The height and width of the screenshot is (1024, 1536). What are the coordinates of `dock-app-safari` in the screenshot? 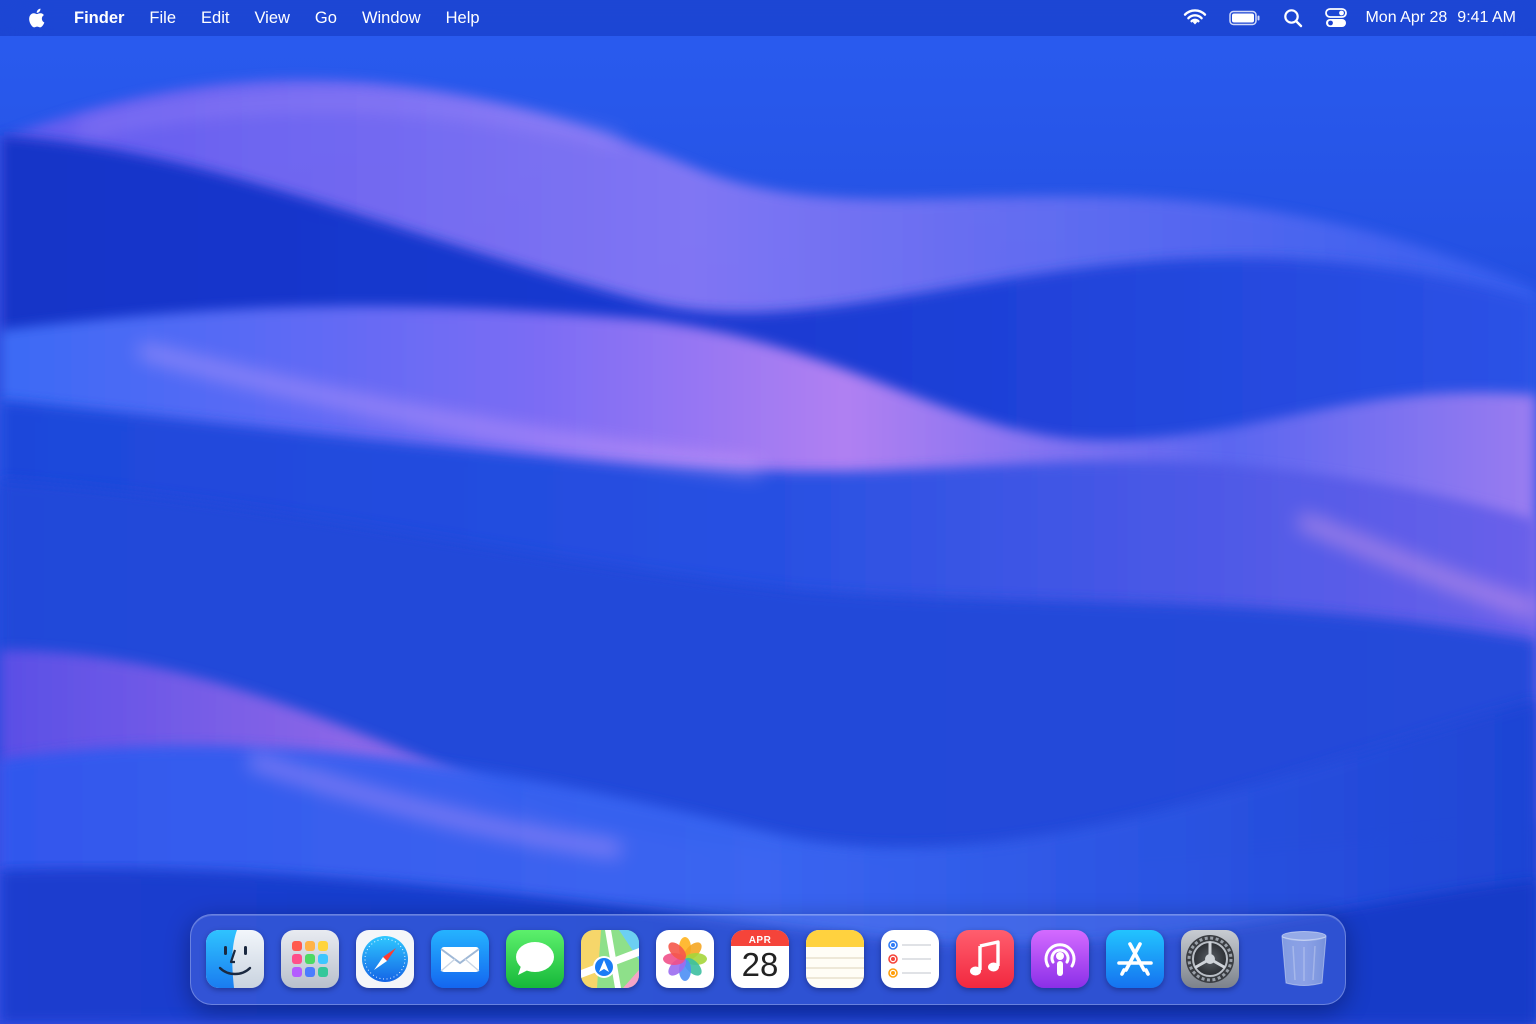 It's located at (385, 959).